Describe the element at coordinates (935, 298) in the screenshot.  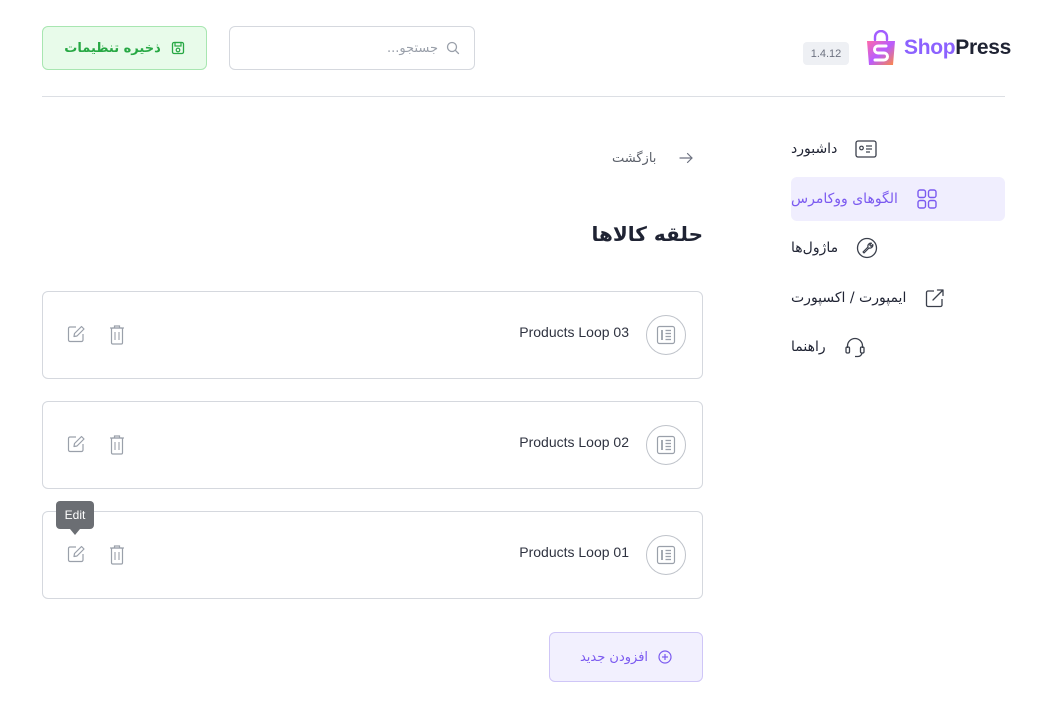
I see `export-icon` at that location.